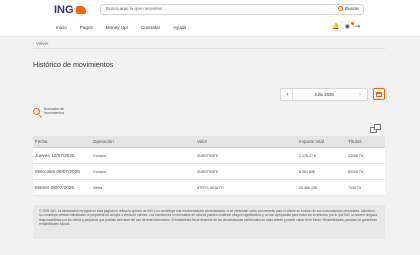  Describe the element at coordinates (55, 155) in the screenshot. I see `cell-date: Jueves 10/07/2025` at that location.